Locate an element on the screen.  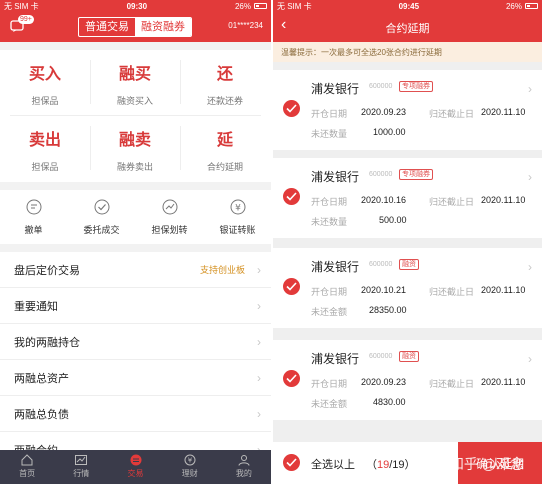
tab-market: 行情 is located at coordinates (81, 467).